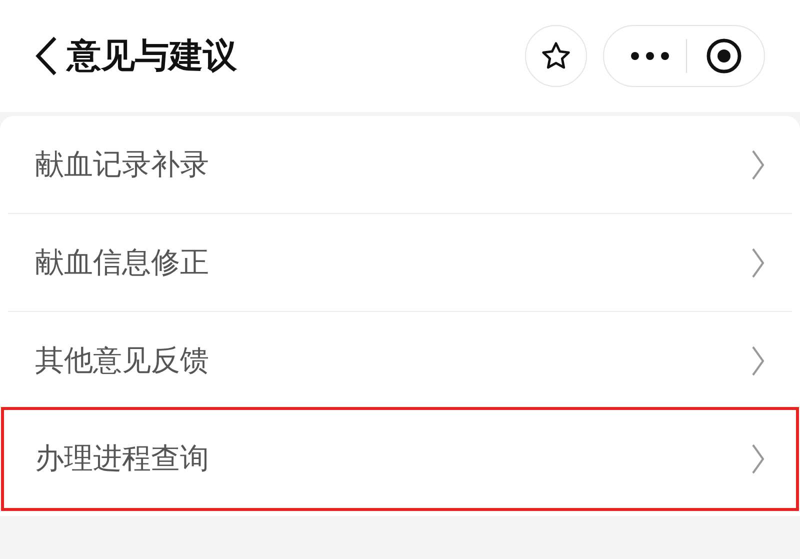 This screenshot has width=800, height=559. What do you see at coordinates (122, 164) in the screenshot?
I see `menu-item-label: 献血记录补录` at bounding box center [122, 164].